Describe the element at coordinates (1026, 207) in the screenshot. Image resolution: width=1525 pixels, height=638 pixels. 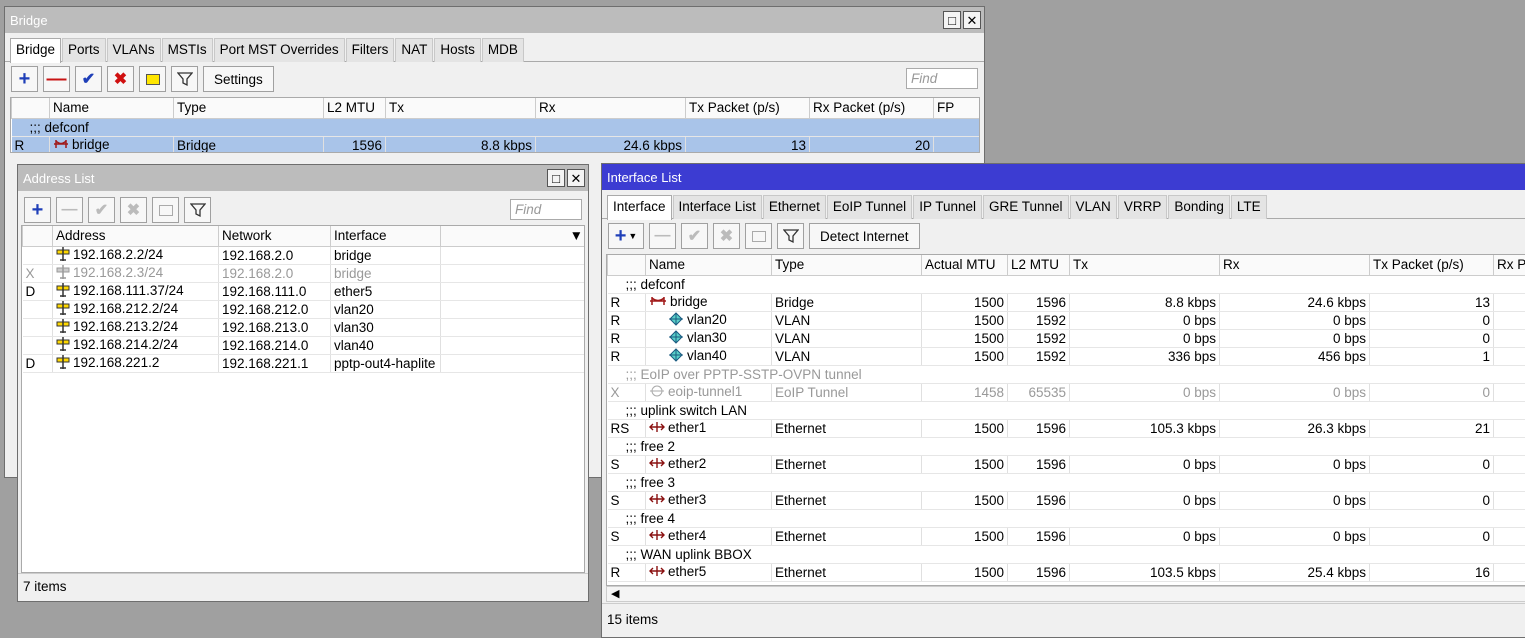
I see `tab-gre-tunnel: GRE Tunnel` at that location.